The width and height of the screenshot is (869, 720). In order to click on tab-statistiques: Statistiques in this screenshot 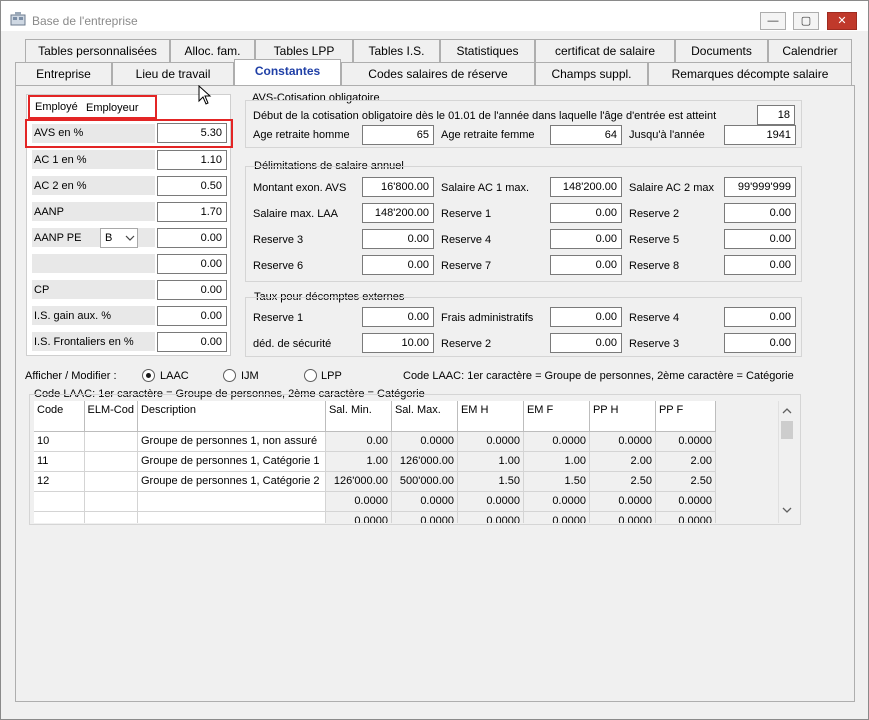, I will do `click(487, 50)`.